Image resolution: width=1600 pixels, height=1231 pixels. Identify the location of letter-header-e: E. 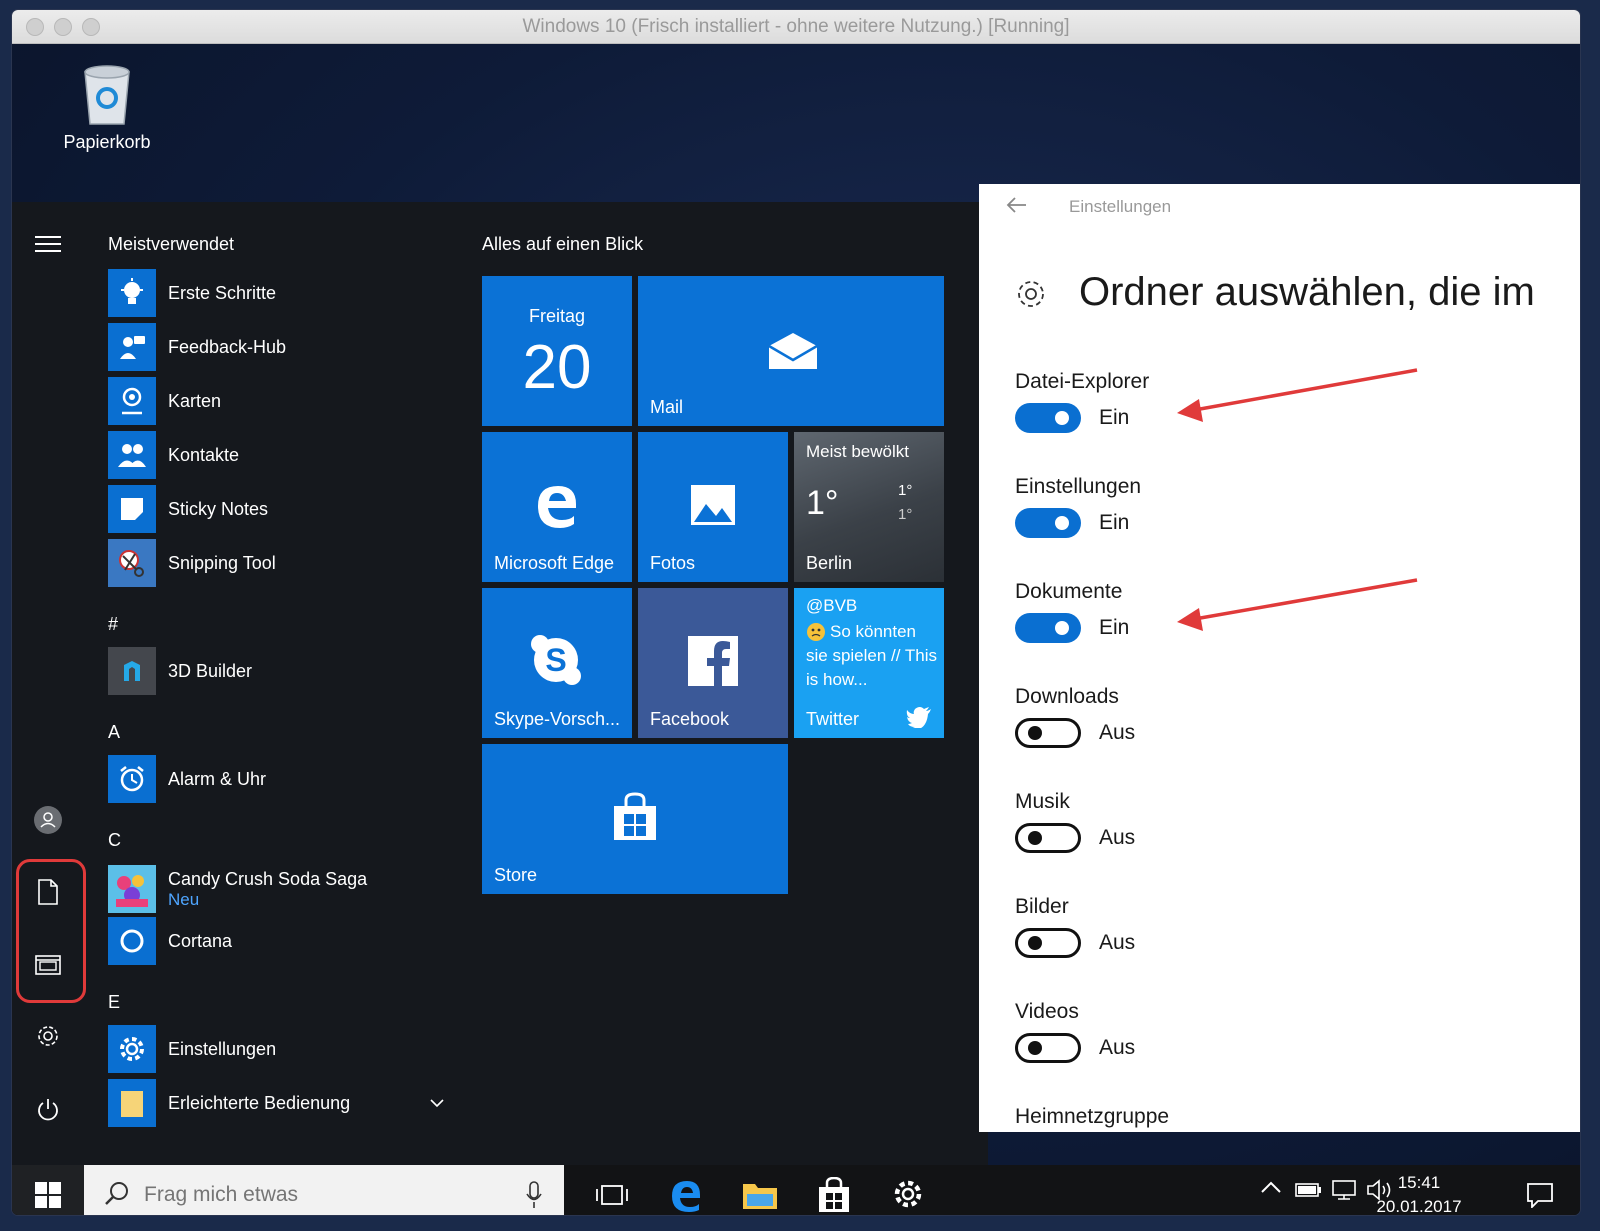
(114, 1002).